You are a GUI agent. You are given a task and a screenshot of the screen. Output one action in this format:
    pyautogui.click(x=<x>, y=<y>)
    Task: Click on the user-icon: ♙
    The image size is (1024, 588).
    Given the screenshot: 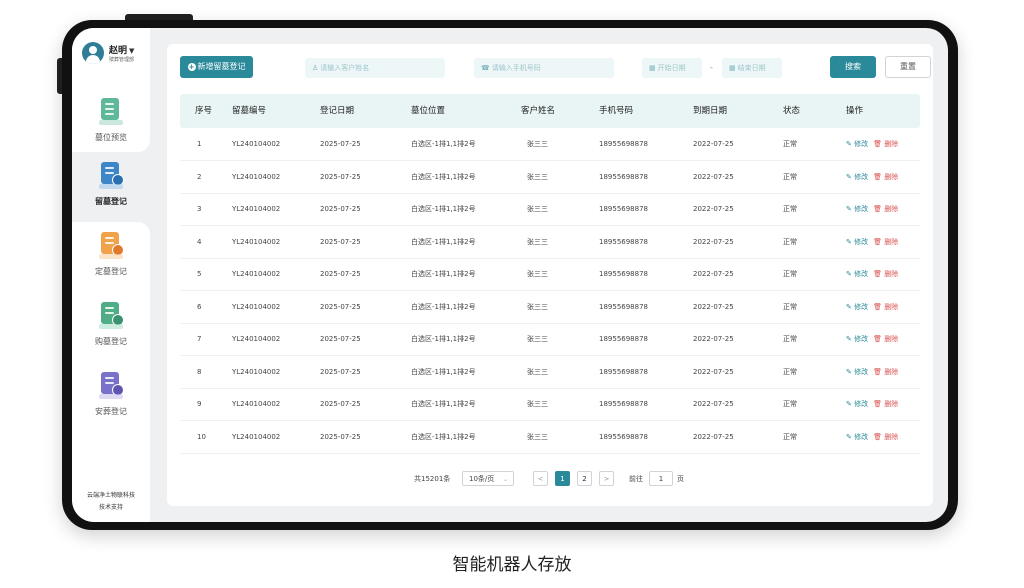 What is the action you would take?
    pyautogui.click(x=315, y=68)
    